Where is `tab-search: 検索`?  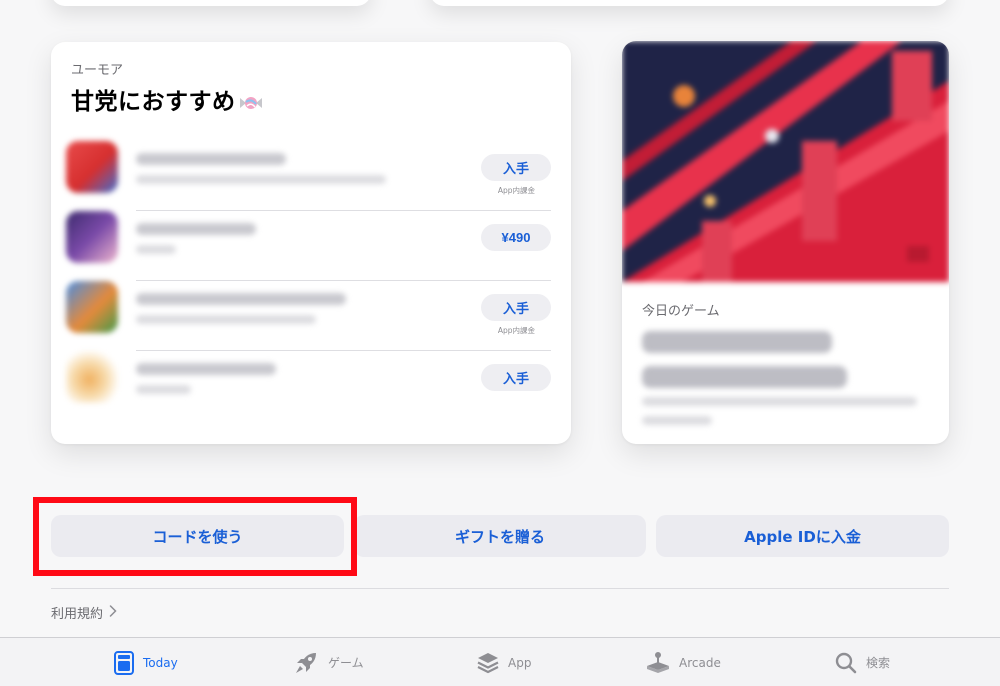 tab-search: 検索 is located at coordinates (862, 662).